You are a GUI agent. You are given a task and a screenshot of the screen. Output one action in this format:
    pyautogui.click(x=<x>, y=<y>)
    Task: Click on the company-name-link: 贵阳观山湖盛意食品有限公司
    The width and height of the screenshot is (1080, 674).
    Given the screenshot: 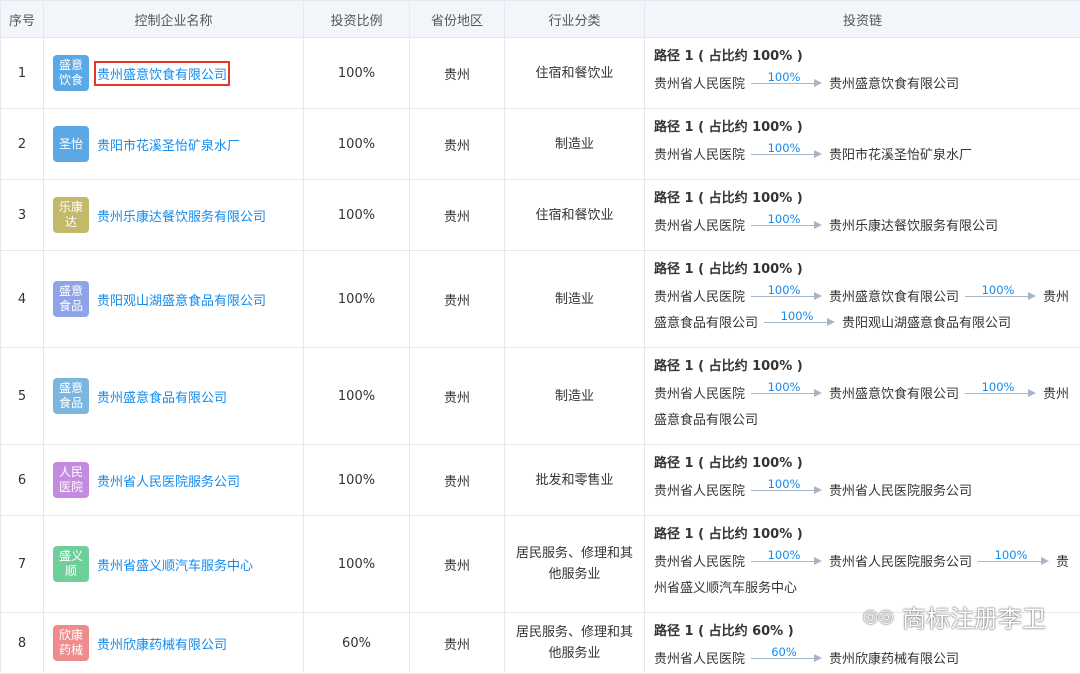 What is the action you would take?
    pyautogui.click(x=181, y=299)
    